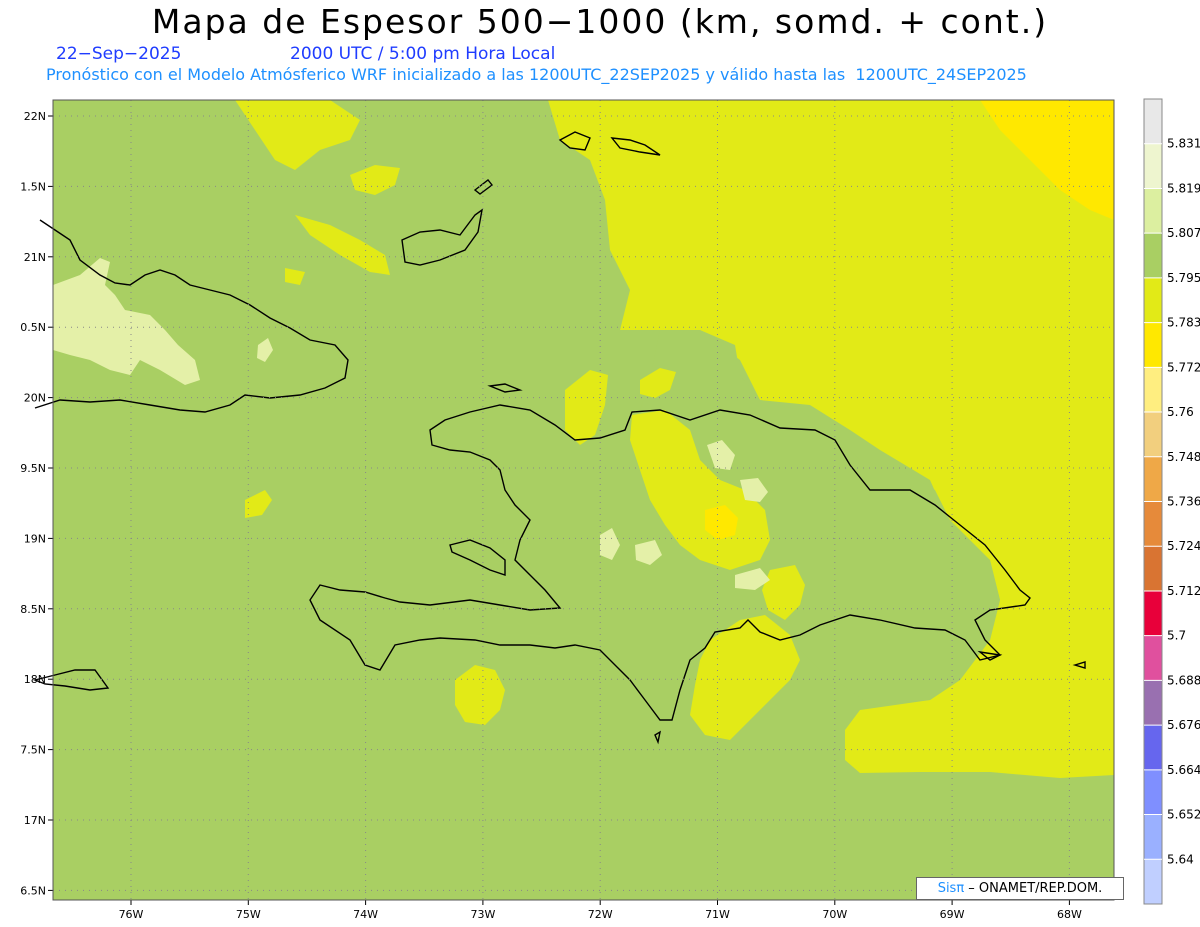 This screenshot has height=927, width=1200. What do you see at coordinates (1183, 233) in the screenshot?
I see `colorbar-label: 5.807` at bounding box center [1183, 233].